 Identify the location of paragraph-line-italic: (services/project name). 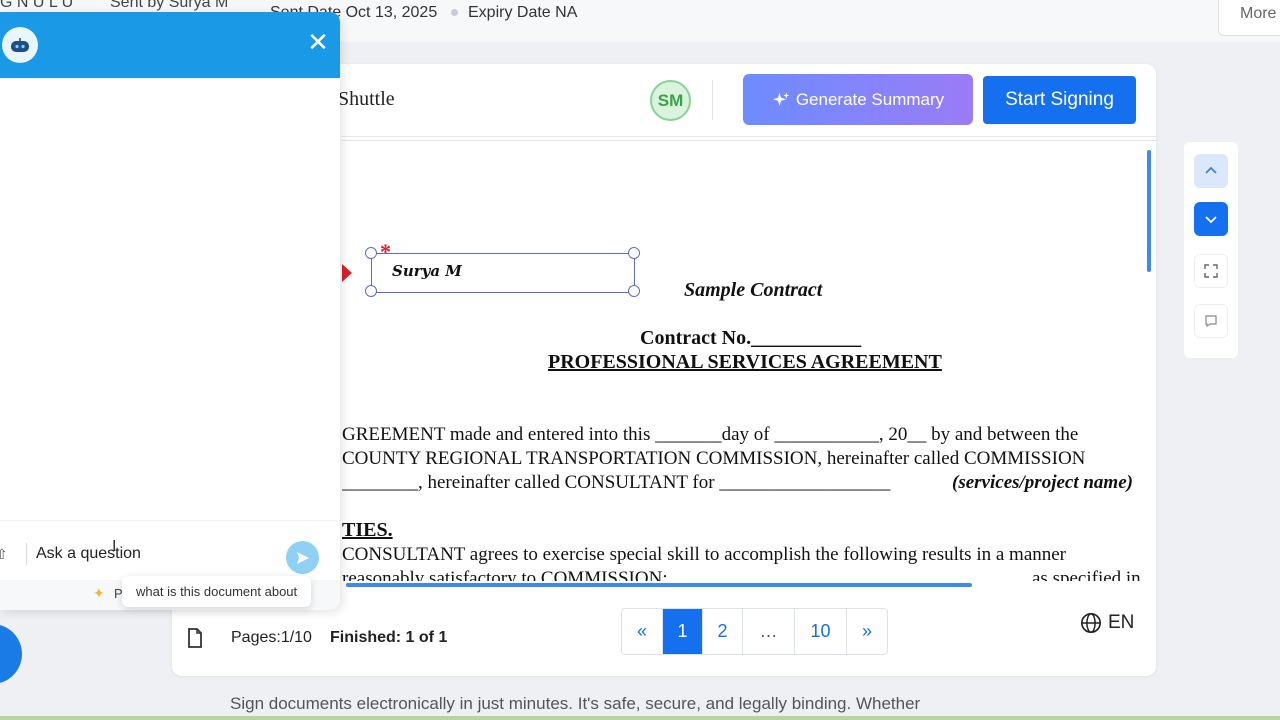
(1042, 482).